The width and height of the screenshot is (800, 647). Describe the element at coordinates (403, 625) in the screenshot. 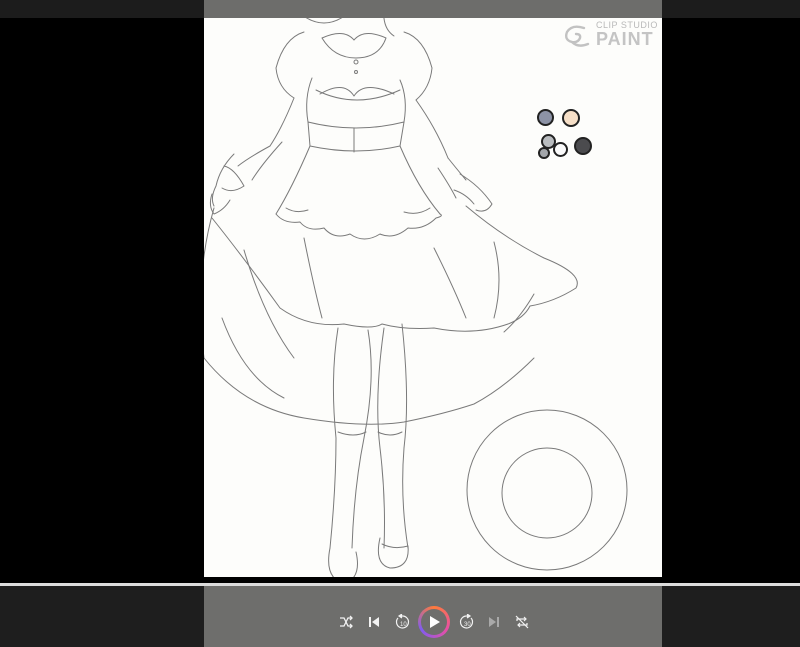

I see `rewind-10-label: 10` at that location.